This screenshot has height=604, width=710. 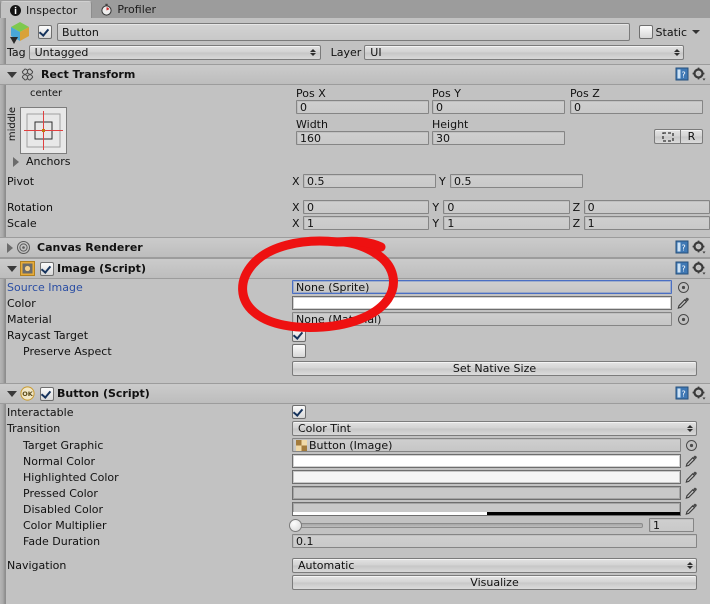 I want to click on pos-y-label: Pos Y, so click(x=446, y=93).